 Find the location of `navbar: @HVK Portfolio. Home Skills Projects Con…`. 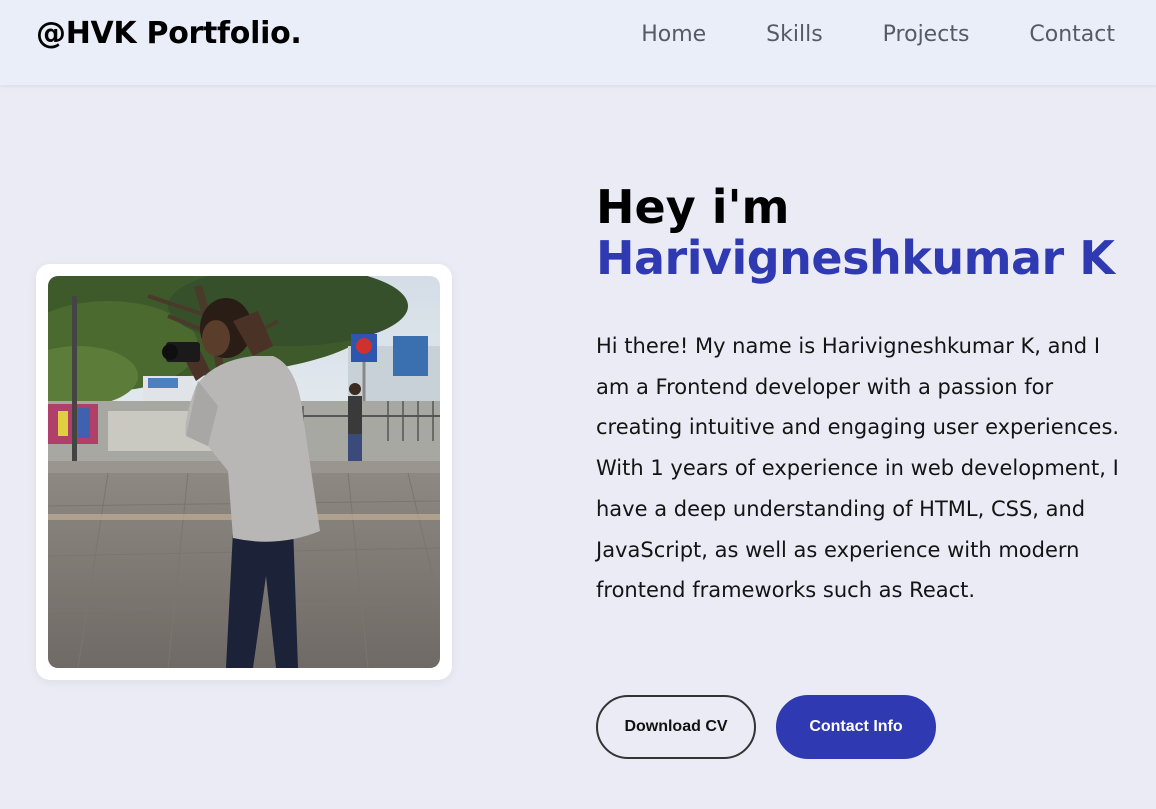

navbar: @HVK Portfolio. Home Skills Projects Con… is located at coordinates (578, 42).